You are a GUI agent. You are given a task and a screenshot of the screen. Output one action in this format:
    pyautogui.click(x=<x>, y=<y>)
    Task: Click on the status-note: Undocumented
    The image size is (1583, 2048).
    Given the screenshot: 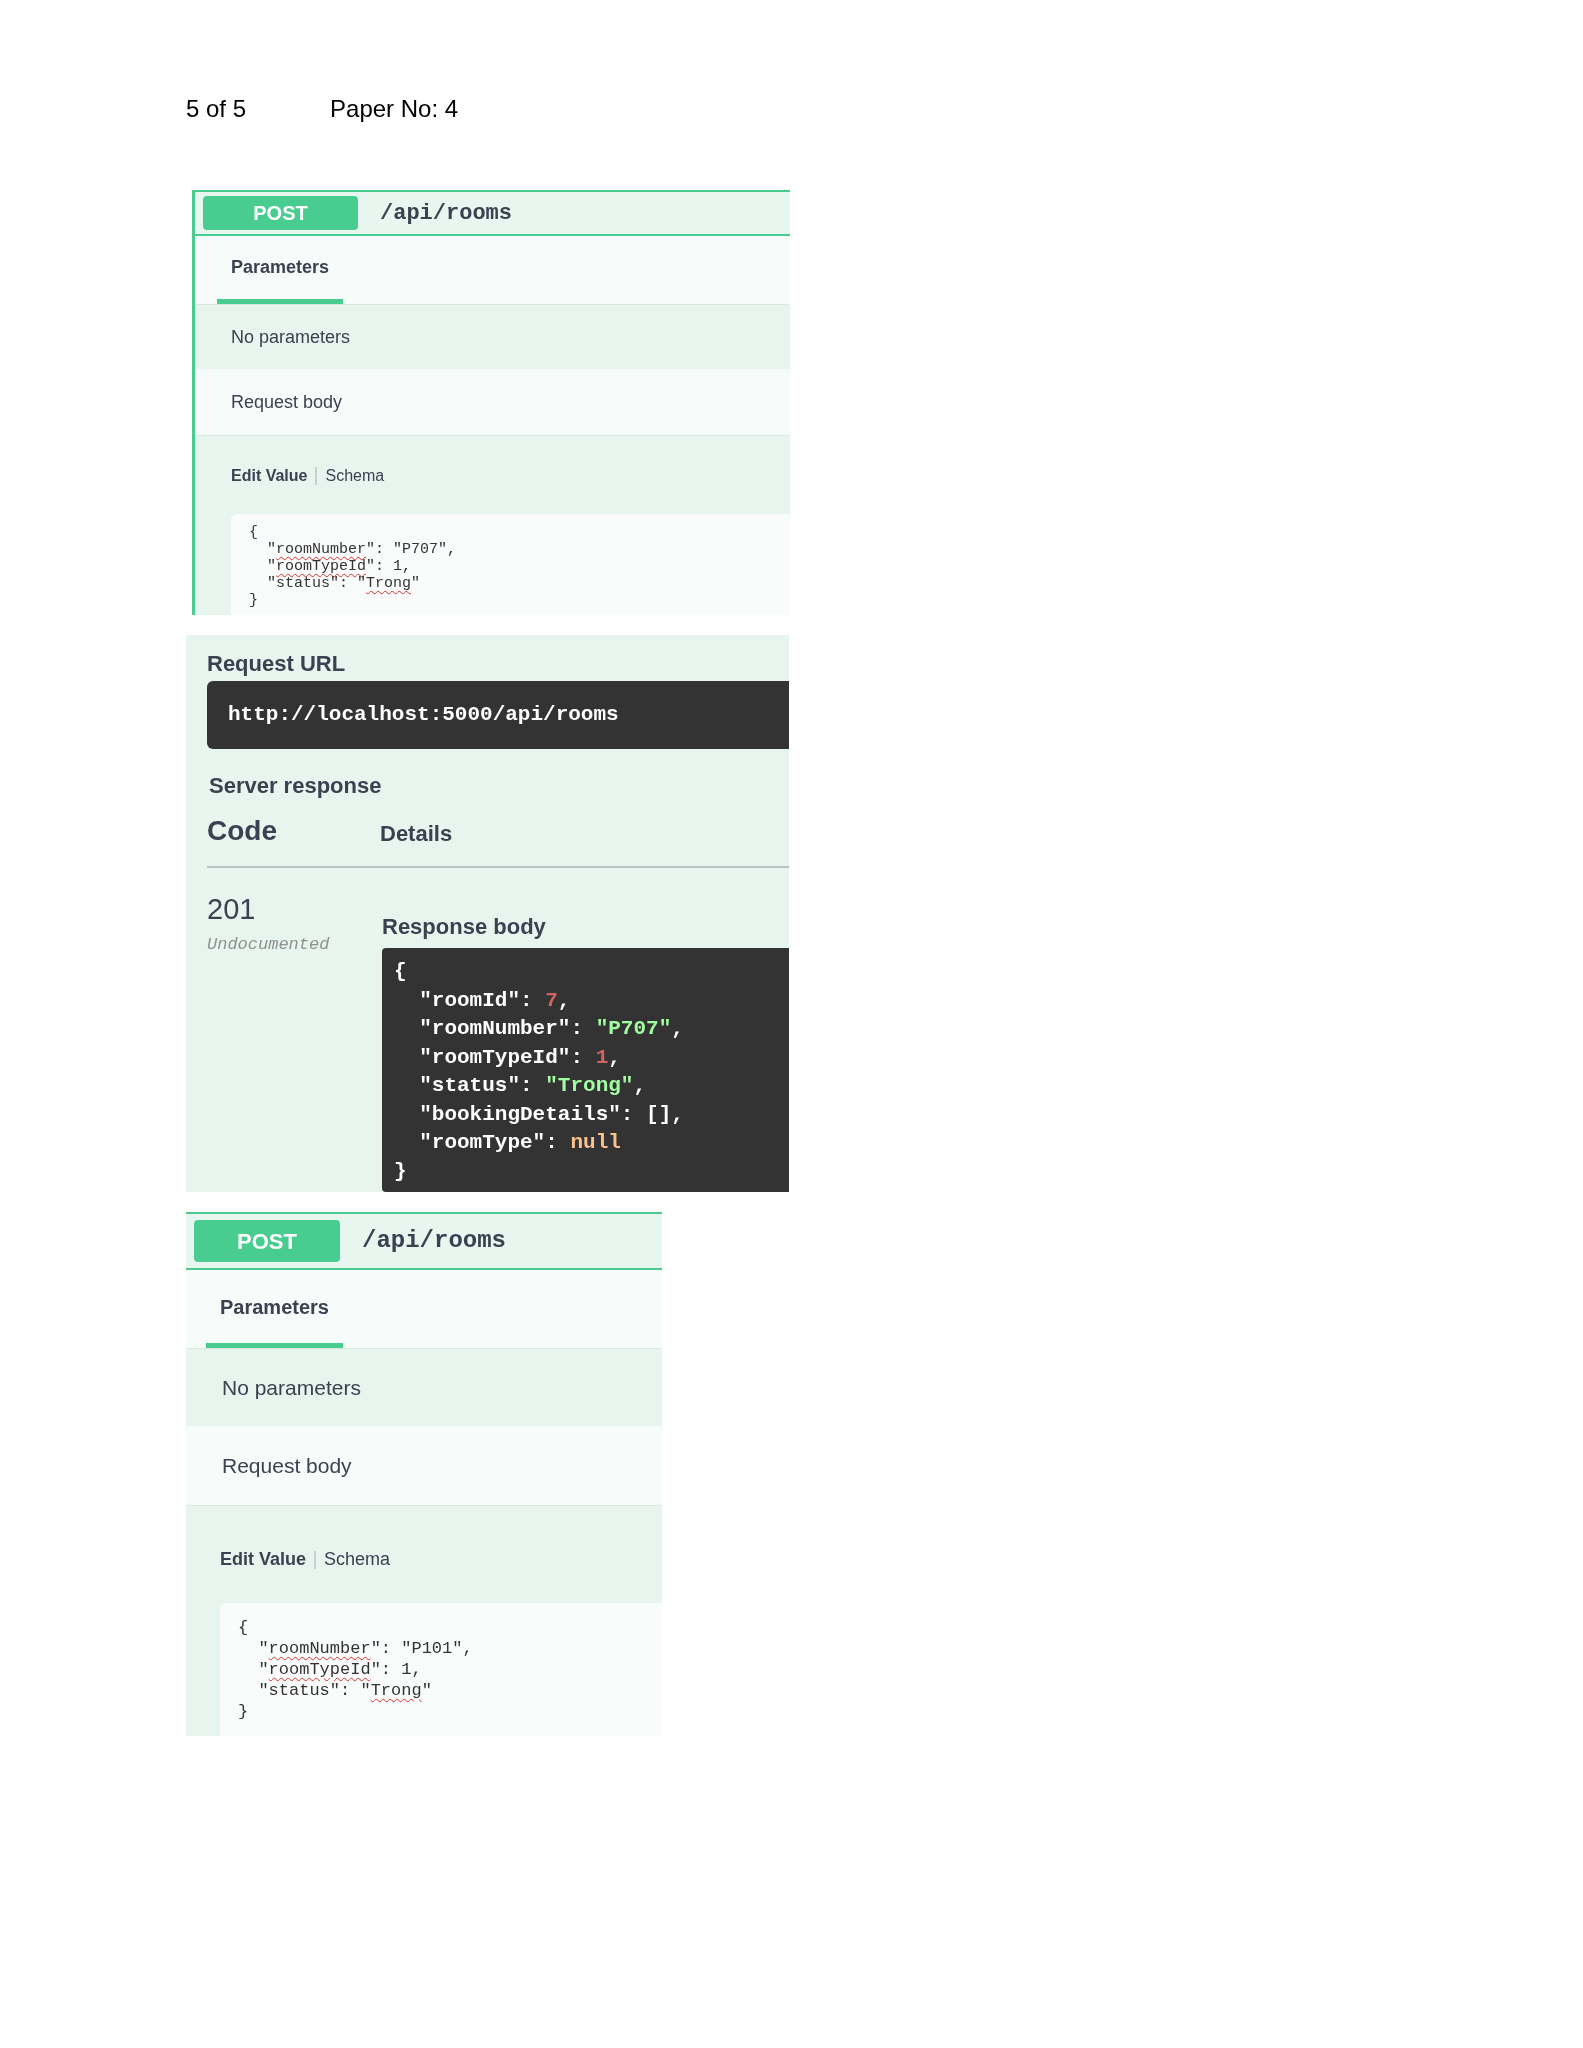 What is the action you would take?
    pyautogui.click(x=269, y=944)
    